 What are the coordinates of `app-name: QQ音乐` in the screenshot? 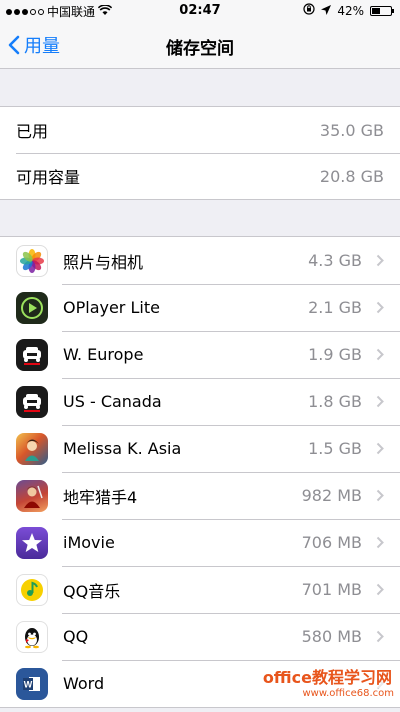 It's located at (92, 591).